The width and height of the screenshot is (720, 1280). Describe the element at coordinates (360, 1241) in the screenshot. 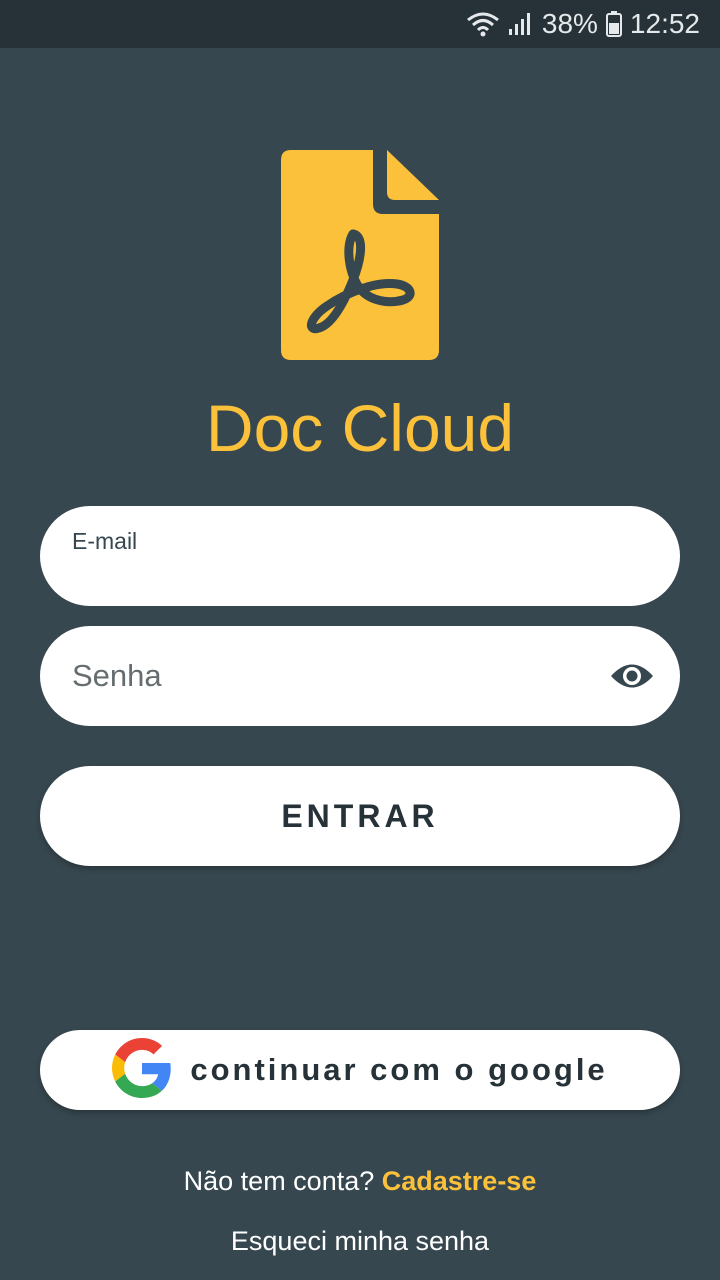

I see `forgot-password-link: Esqueci minha senha` at that location.